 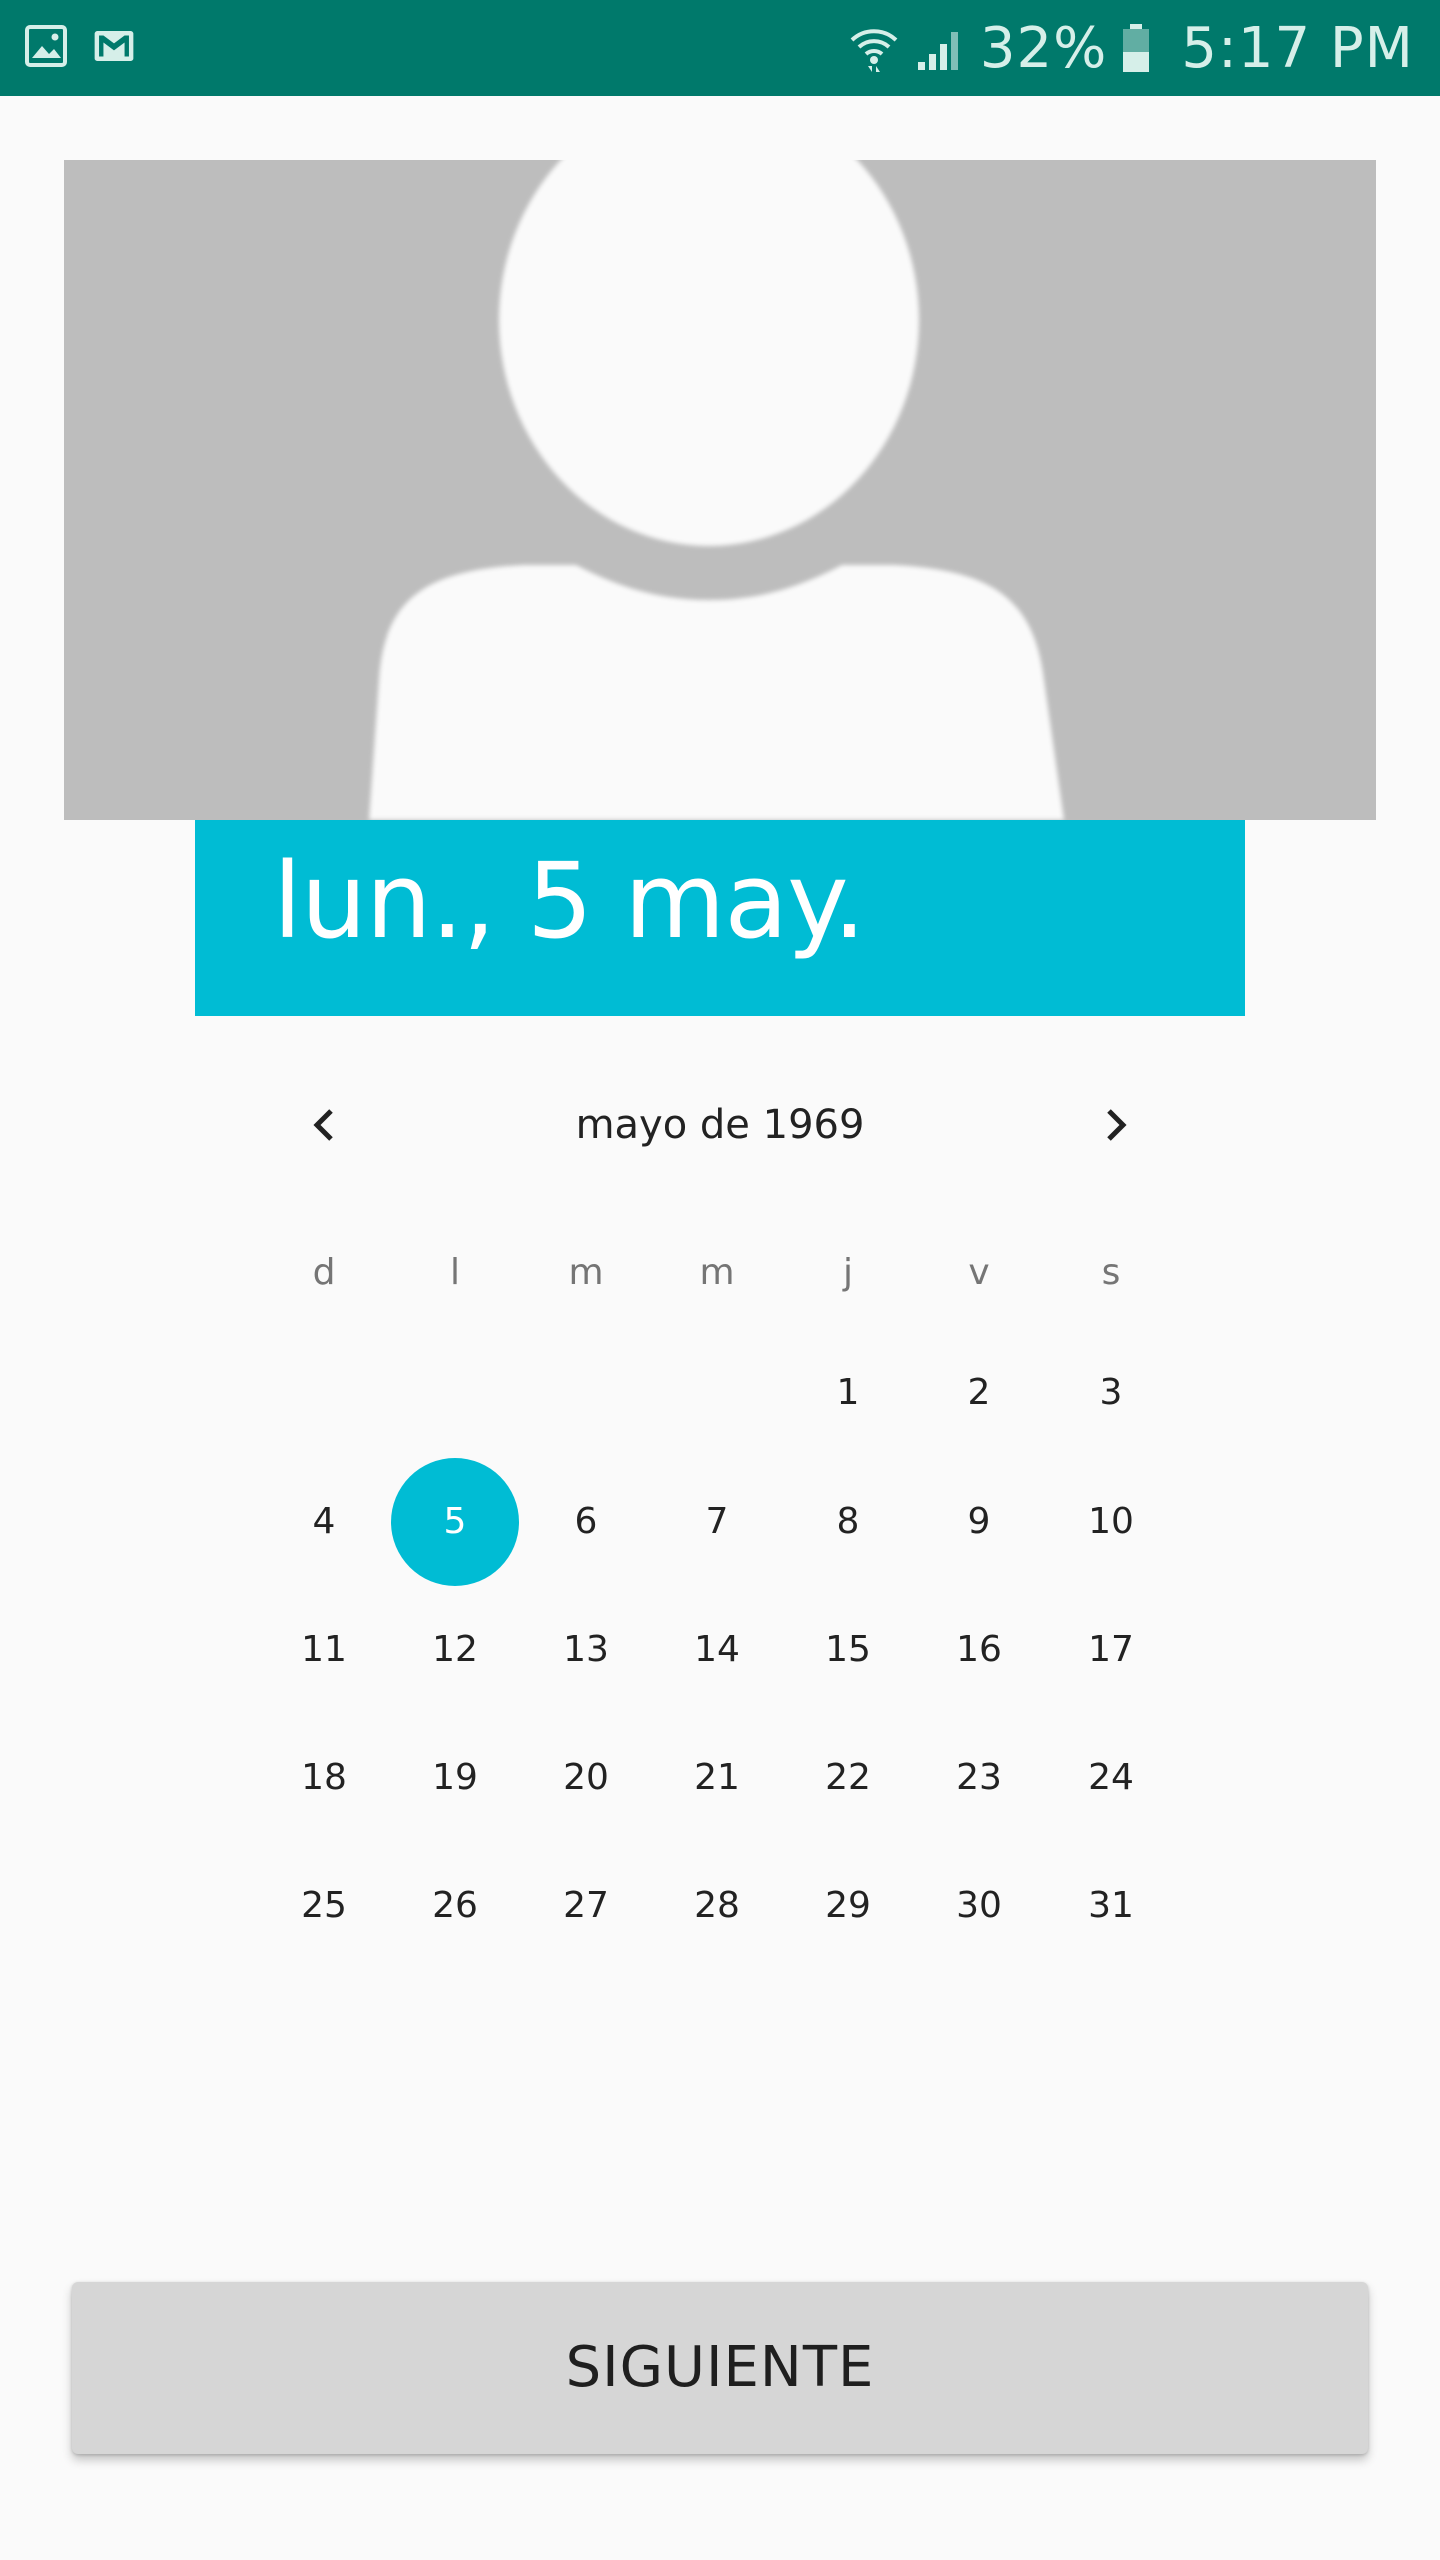 What do you see at coordinates (979, 1522) in the screenshot?
I see `calendar-day: 9` at bounding box center [979, 1522].